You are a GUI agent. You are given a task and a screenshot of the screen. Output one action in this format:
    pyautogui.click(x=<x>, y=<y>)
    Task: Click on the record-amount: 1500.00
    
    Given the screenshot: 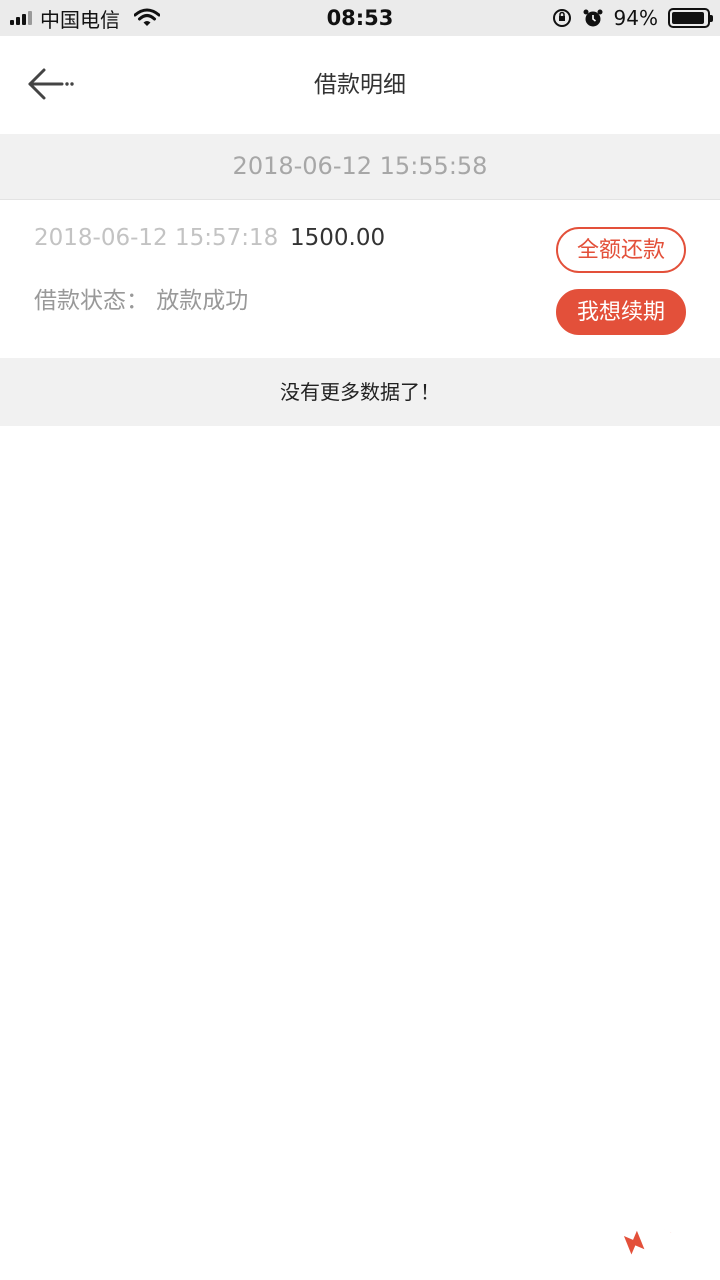 What is the action you would take?
    pyautogui.click(x=338, y=238)
    